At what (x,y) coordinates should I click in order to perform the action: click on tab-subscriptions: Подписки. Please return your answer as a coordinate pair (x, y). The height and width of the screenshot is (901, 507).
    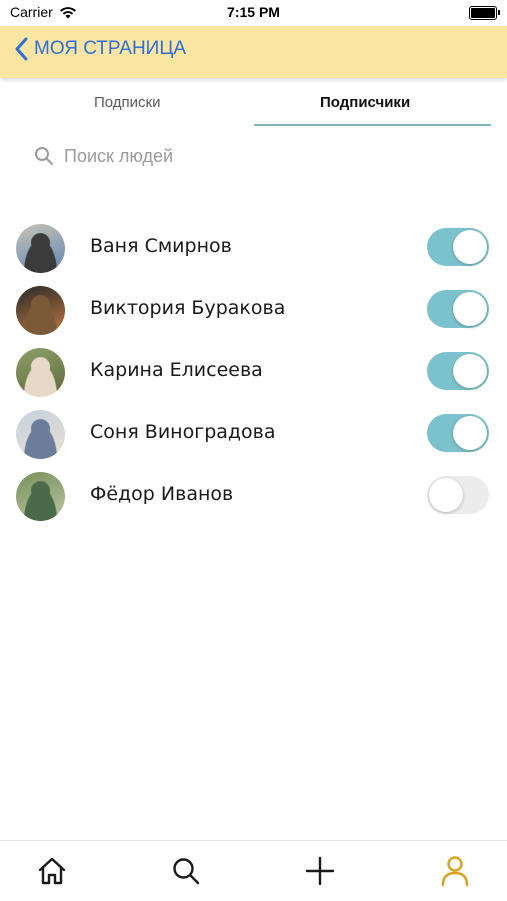
    Looking at the image, I should click on (127, 102).